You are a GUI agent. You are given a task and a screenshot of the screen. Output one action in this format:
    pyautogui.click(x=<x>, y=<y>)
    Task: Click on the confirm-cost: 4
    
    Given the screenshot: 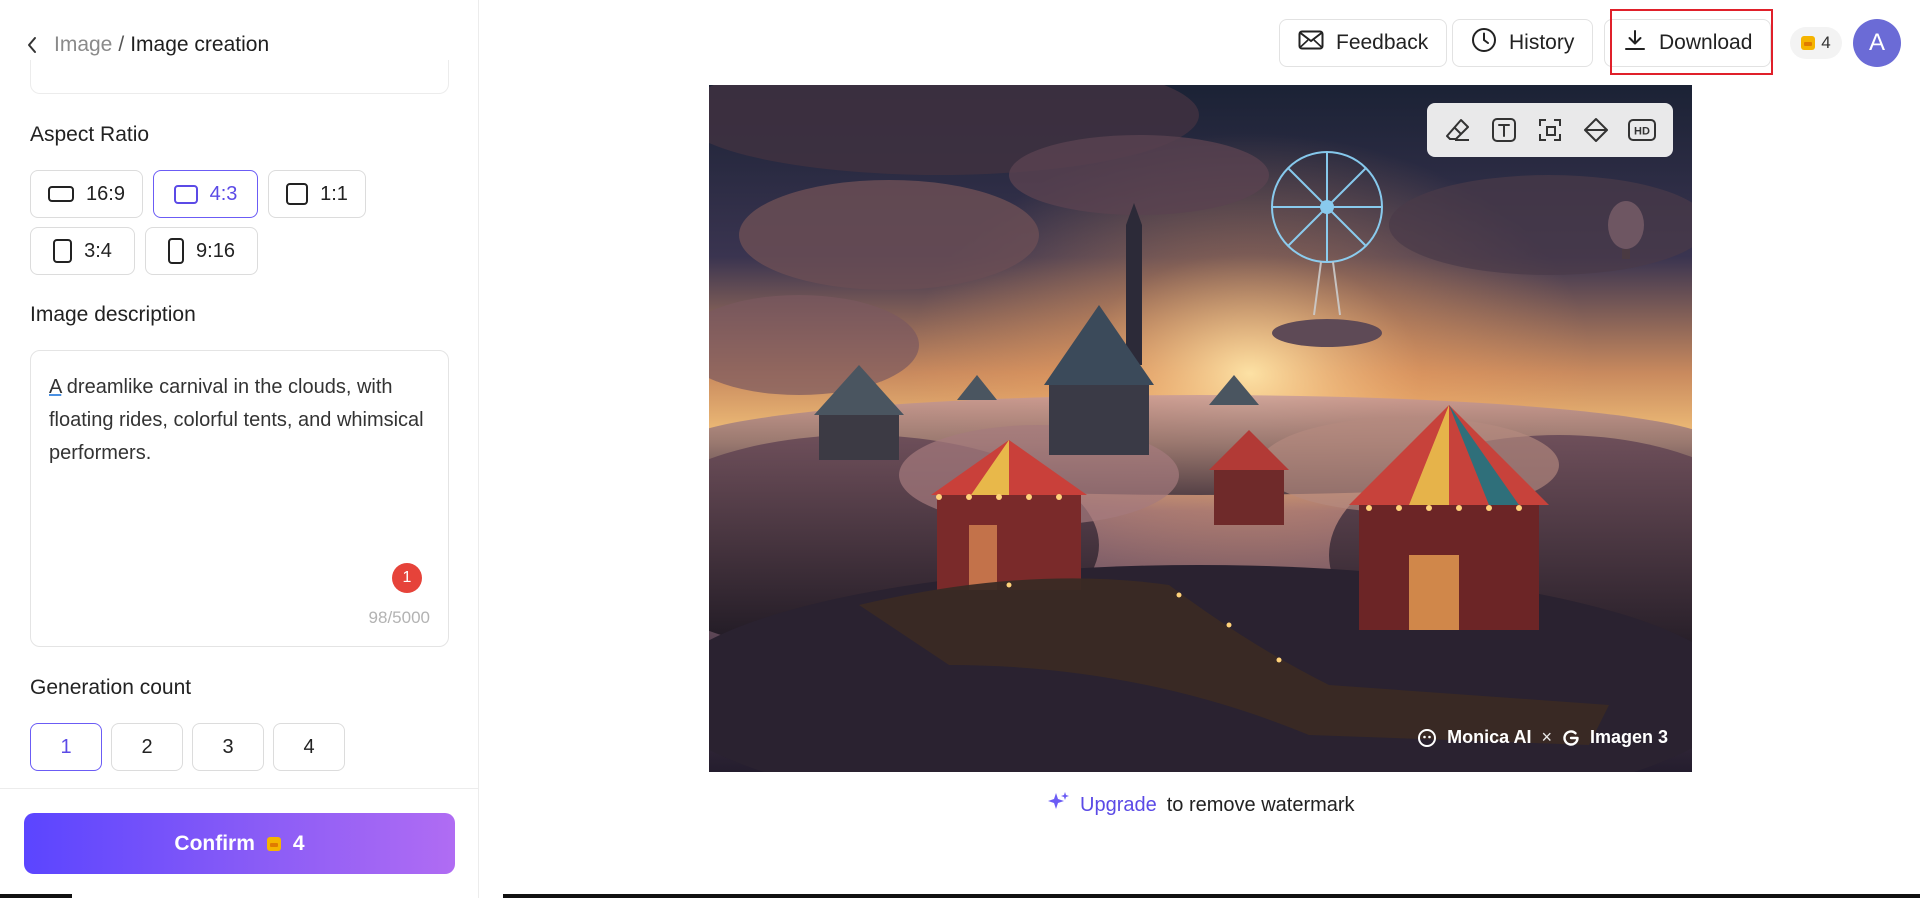 What is the action you would take?
    pyautogui.click(x=298, y=843)
    